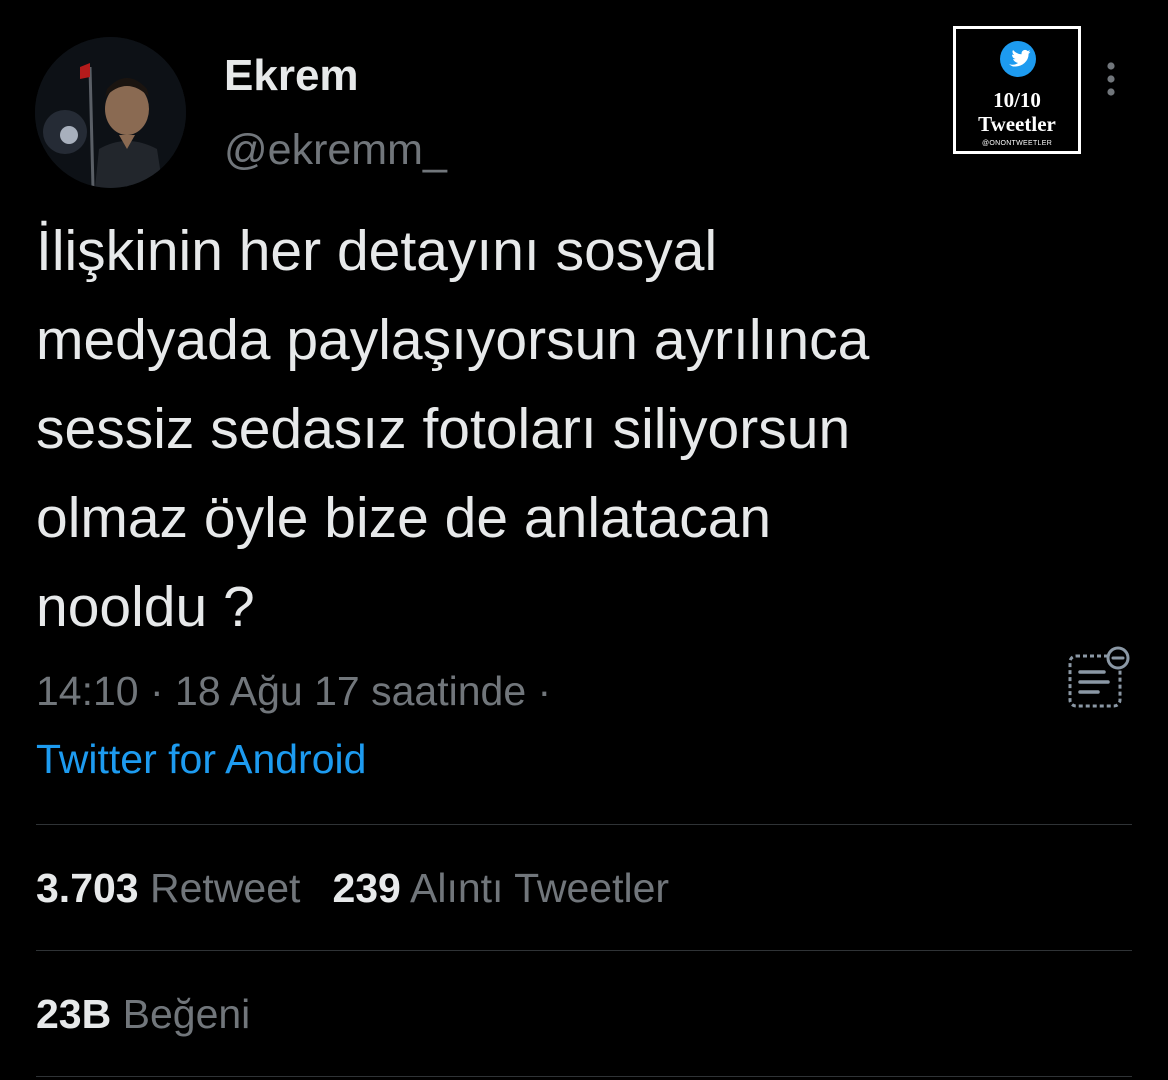  I want to click on more-options-icon, so click(1111, 80).